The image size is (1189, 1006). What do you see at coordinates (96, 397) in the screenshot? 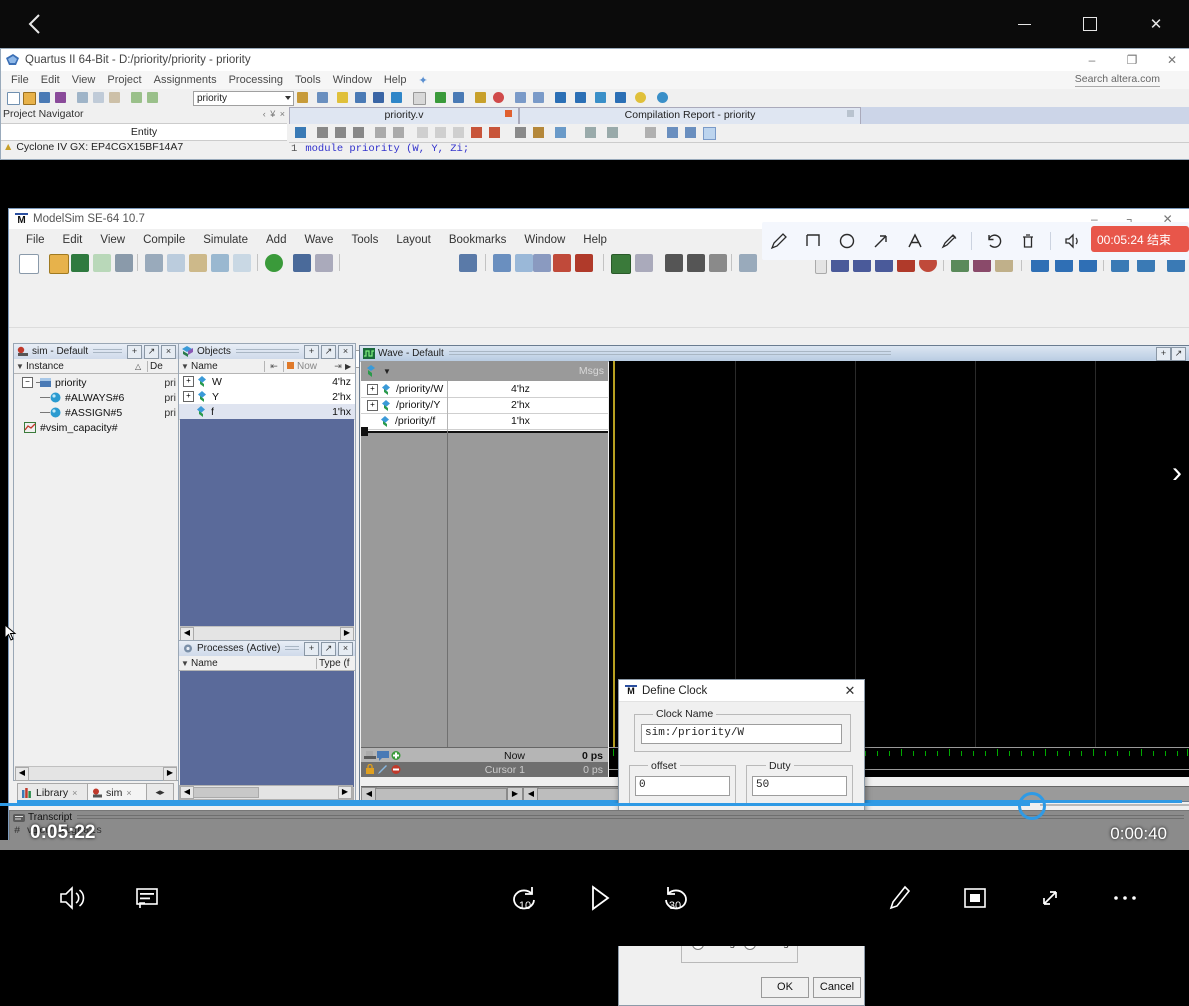
I see `tree-row: #ALWAYS#6 pri` at bounding box center [96, 397].